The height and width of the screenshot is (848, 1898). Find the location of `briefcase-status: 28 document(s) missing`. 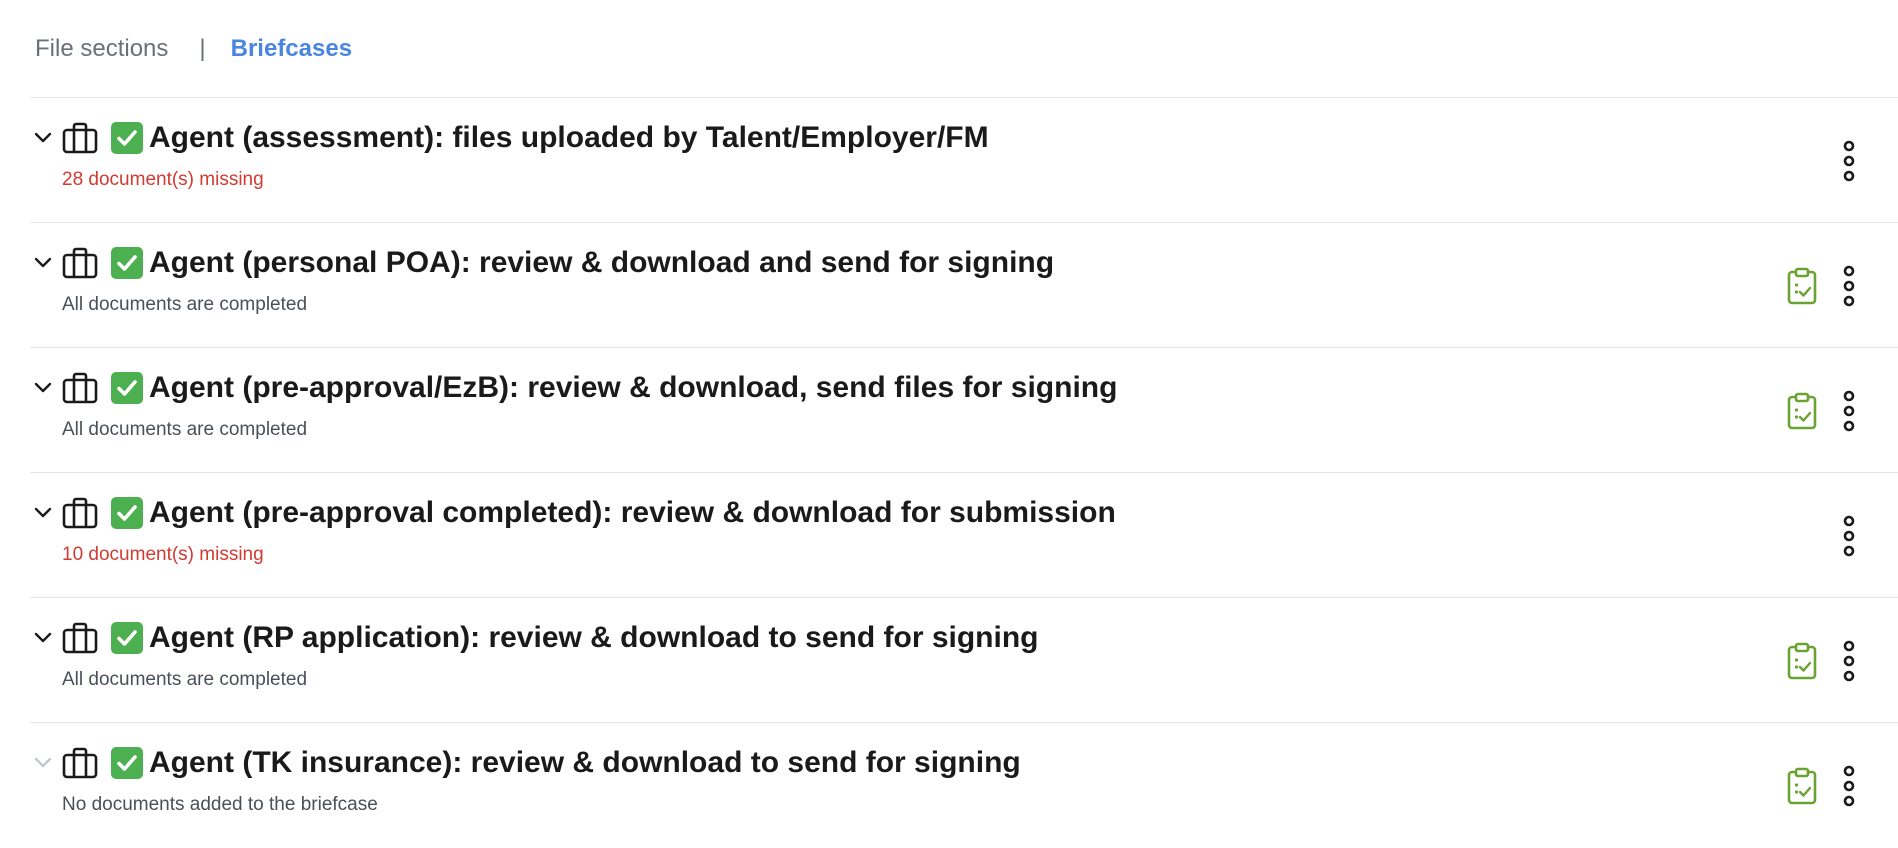

briefcase-status: 28 document(s) missing is located at coordinates (163, 179).